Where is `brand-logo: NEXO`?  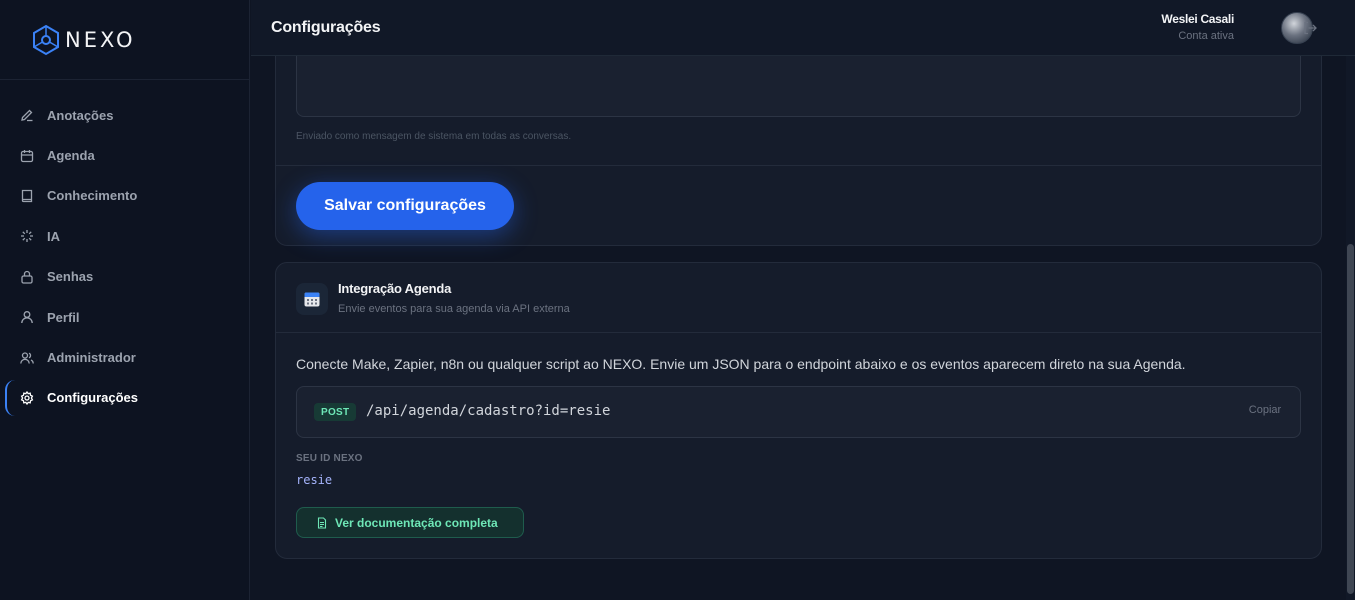 brand-logo: NEXO is located at coordinates (124, 40).